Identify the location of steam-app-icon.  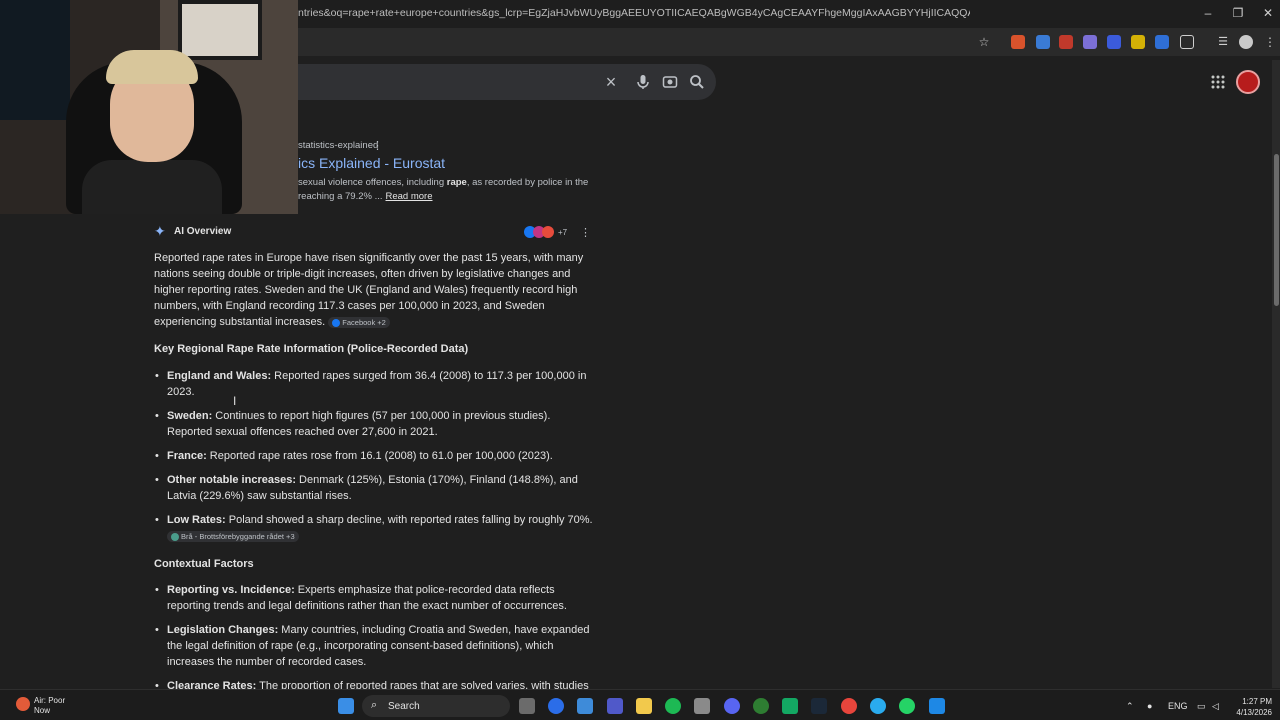
(819, 706).